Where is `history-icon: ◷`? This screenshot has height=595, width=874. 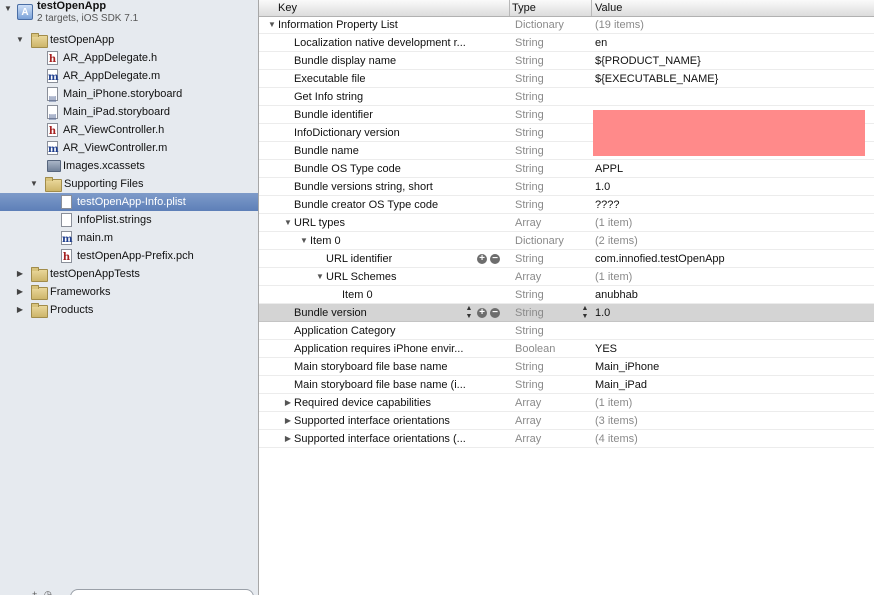
history-icon: ◷ is located at coordinates (48, 592).